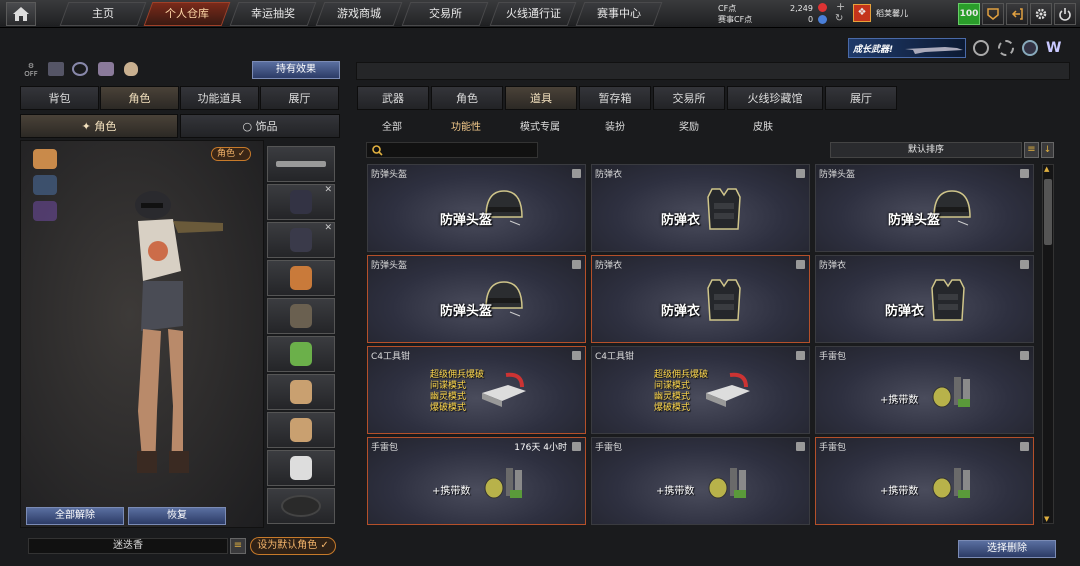  I want to click on power-icon, so click(1065, 14).